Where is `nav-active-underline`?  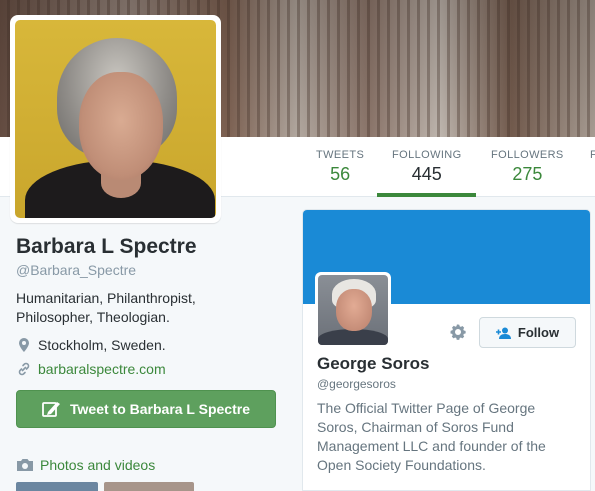
nav-active-underline is located at coordinates (426, 195).